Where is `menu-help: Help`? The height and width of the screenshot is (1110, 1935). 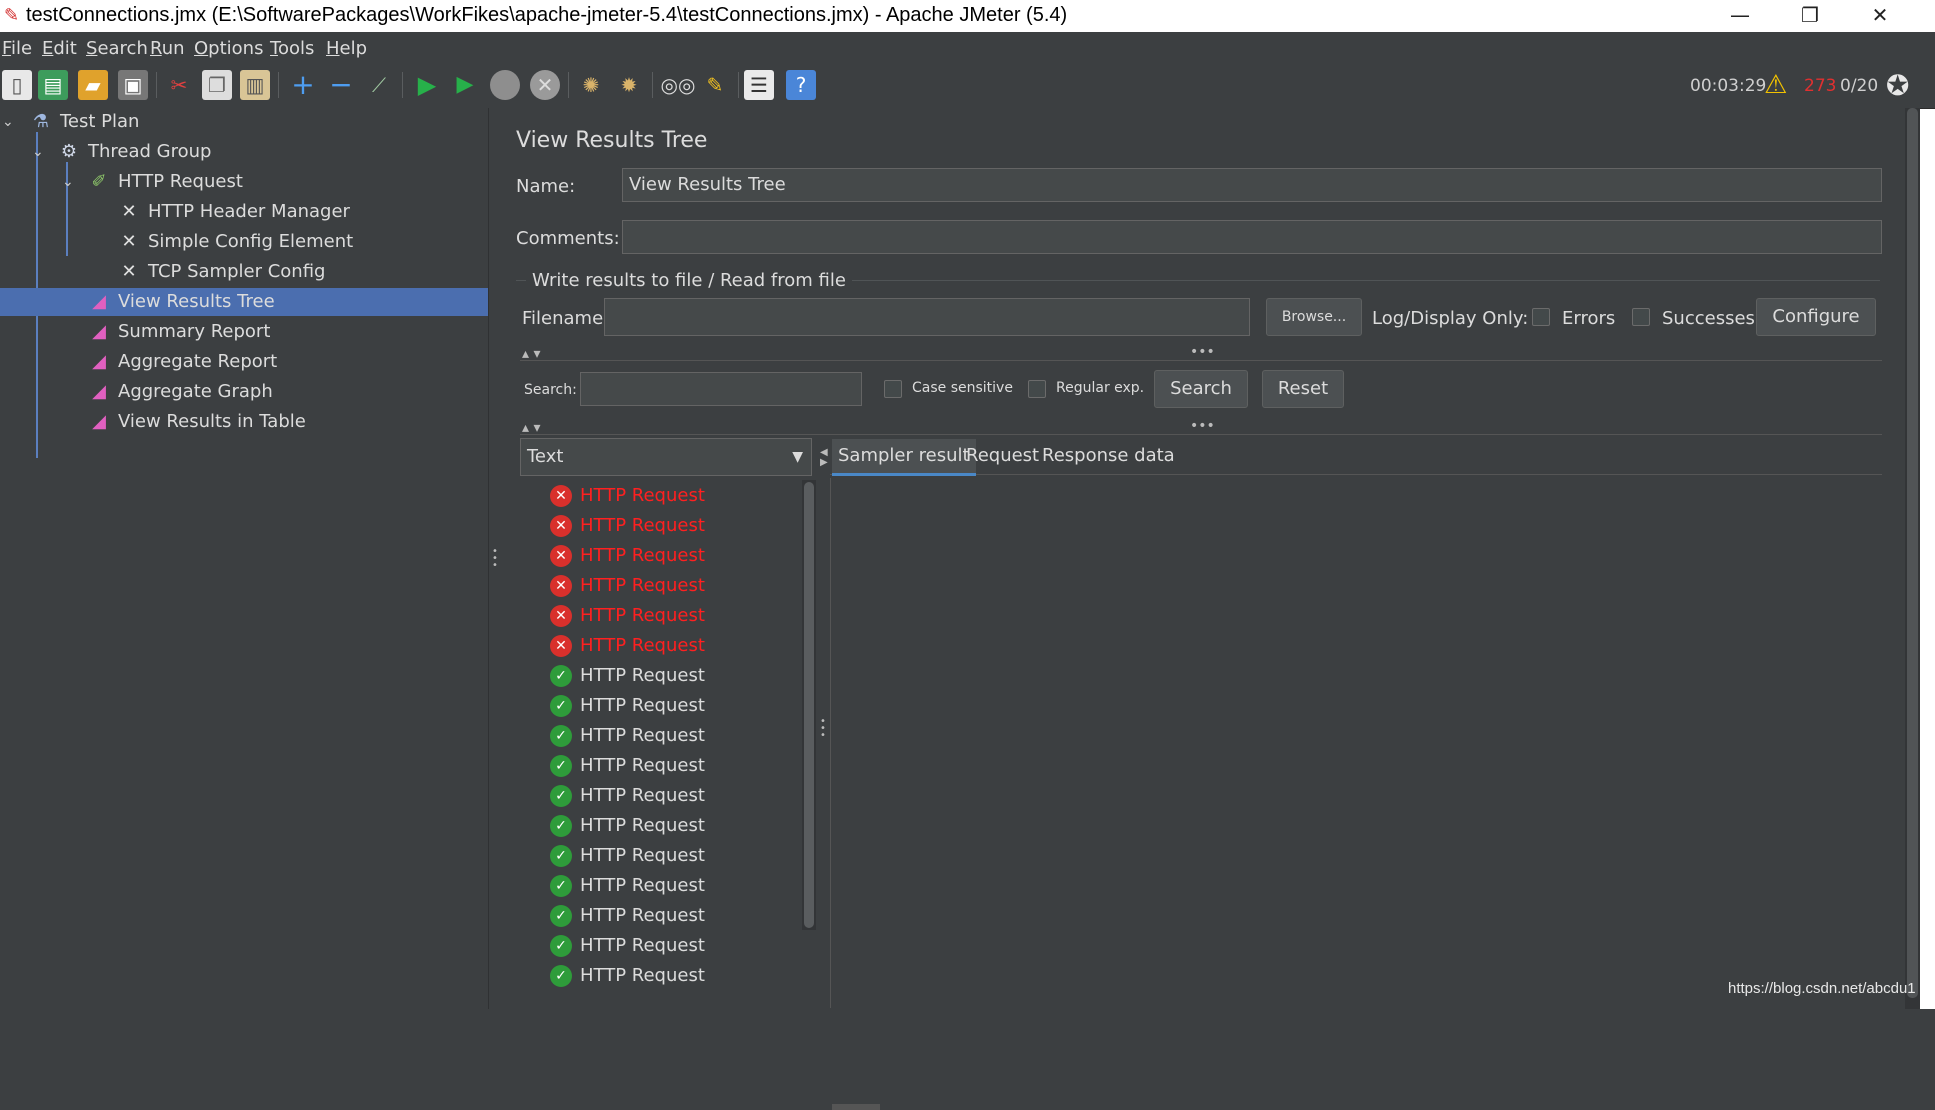 menu-help: Help is located at coordinates (346, 48).